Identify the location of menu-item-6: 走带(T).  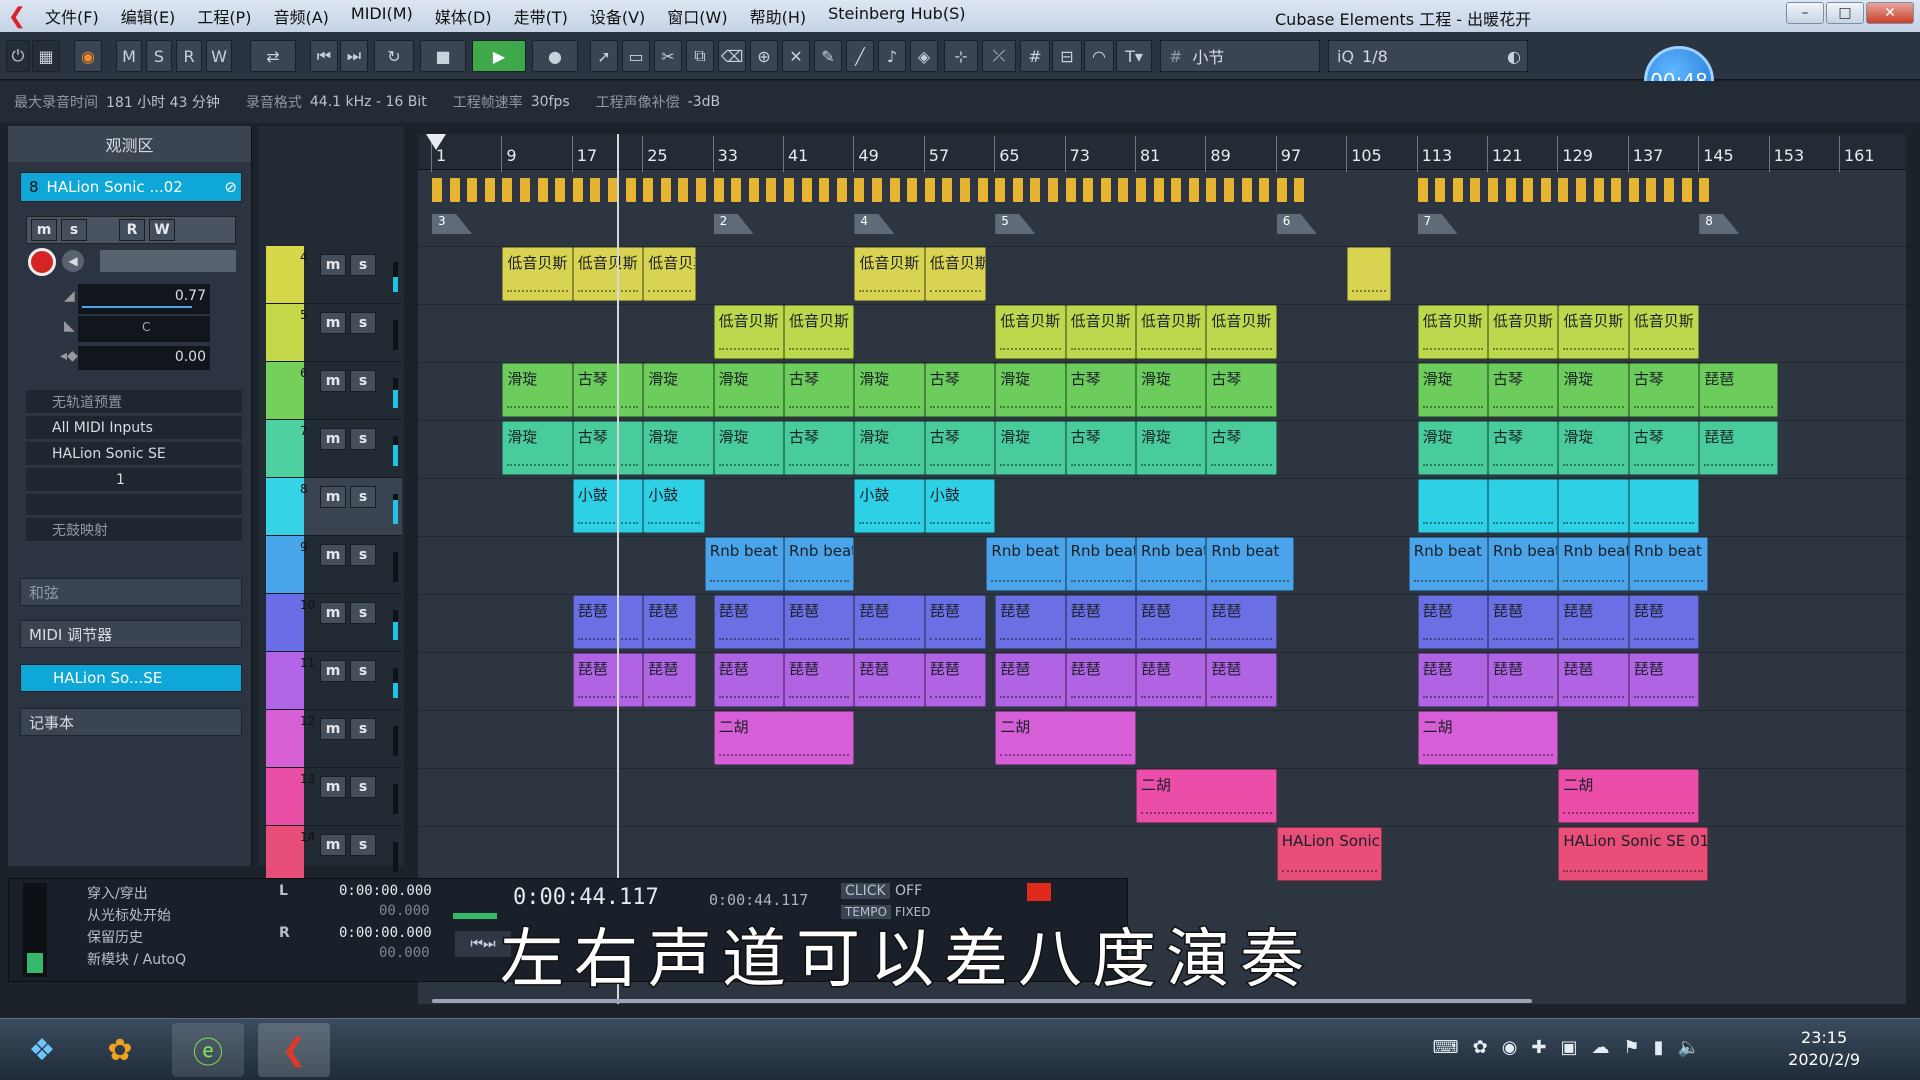
(541, 16).